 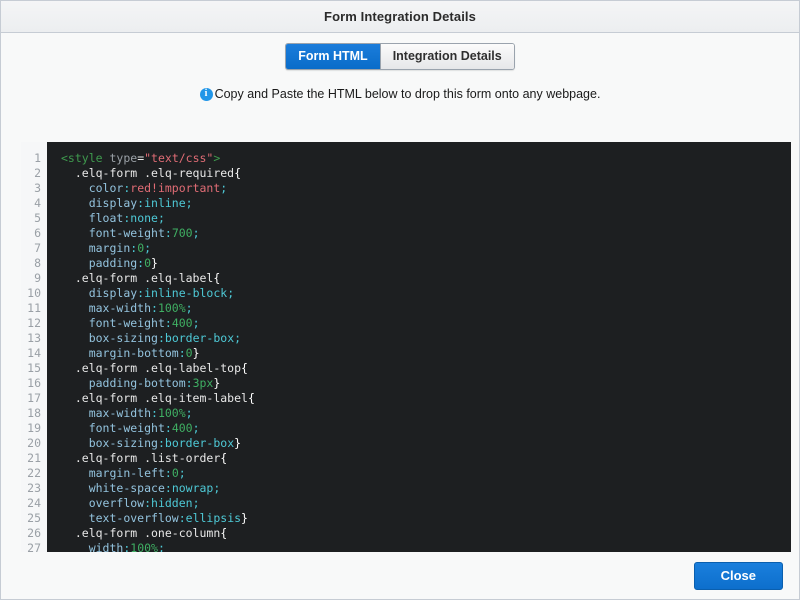 What do you see at coordinates (37, 203) in the screenshot?
I see `line-number: 4` at bounding box center [37, 203].